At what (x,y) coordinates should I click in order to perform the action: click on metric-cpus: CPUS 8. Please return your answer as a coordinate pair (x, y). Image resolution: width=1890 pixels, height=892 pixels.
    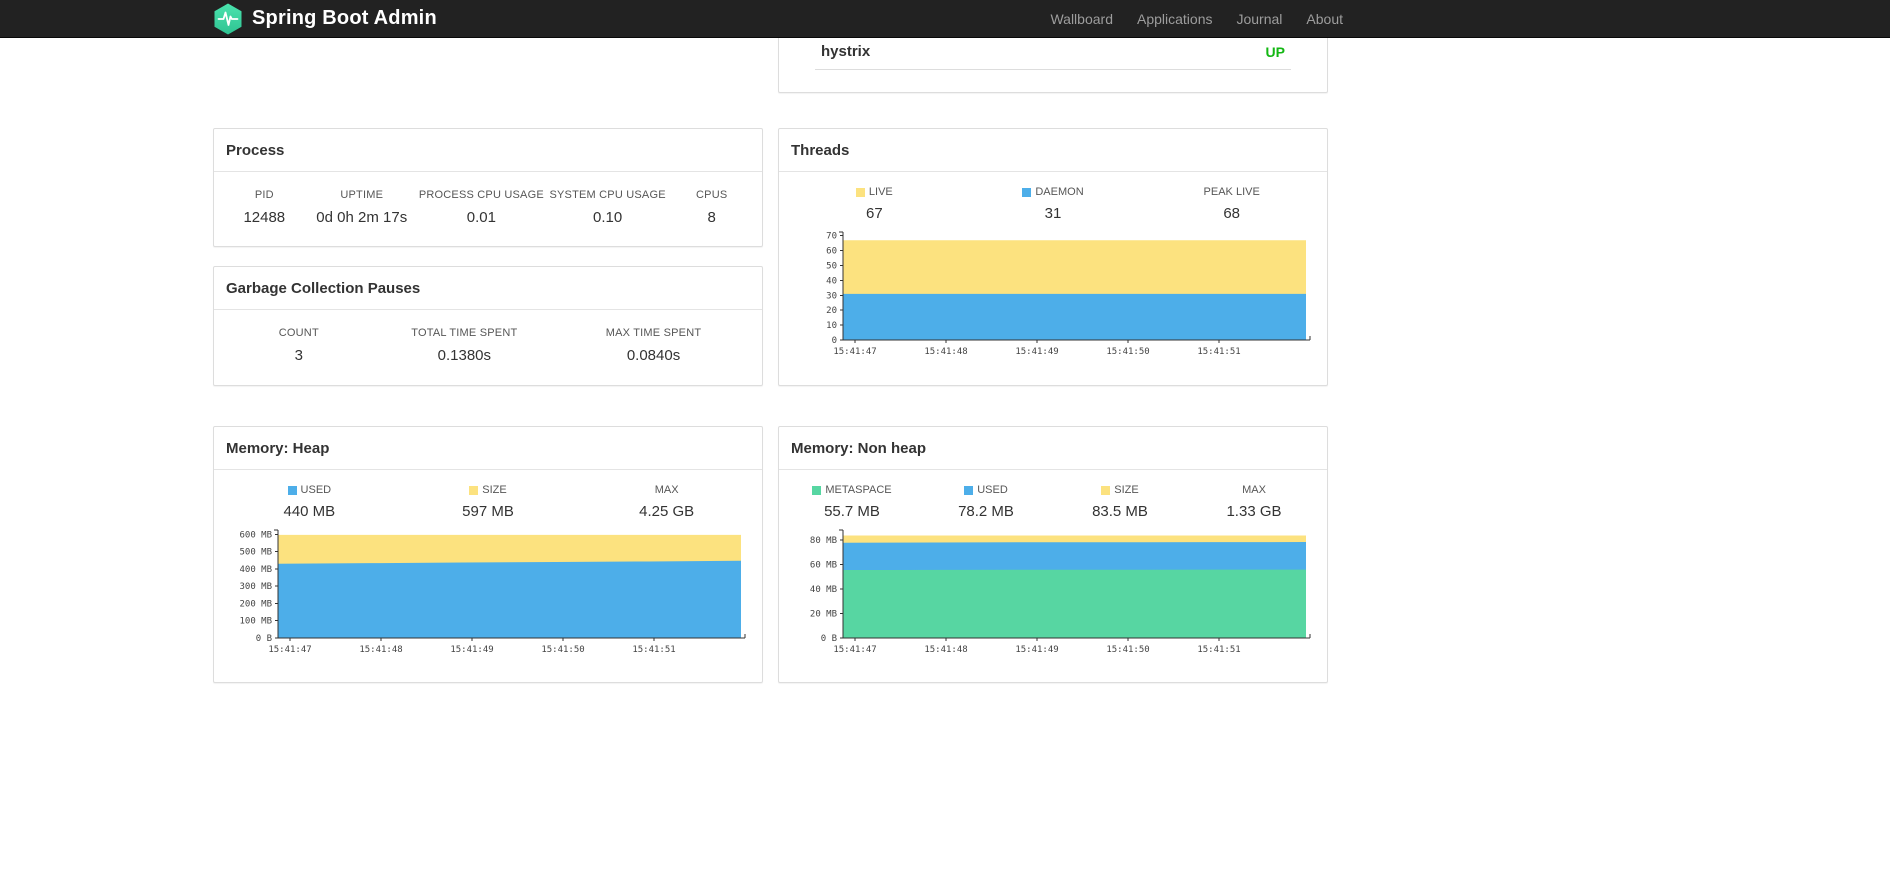
    Looking at the image, I should click on (712, 207).